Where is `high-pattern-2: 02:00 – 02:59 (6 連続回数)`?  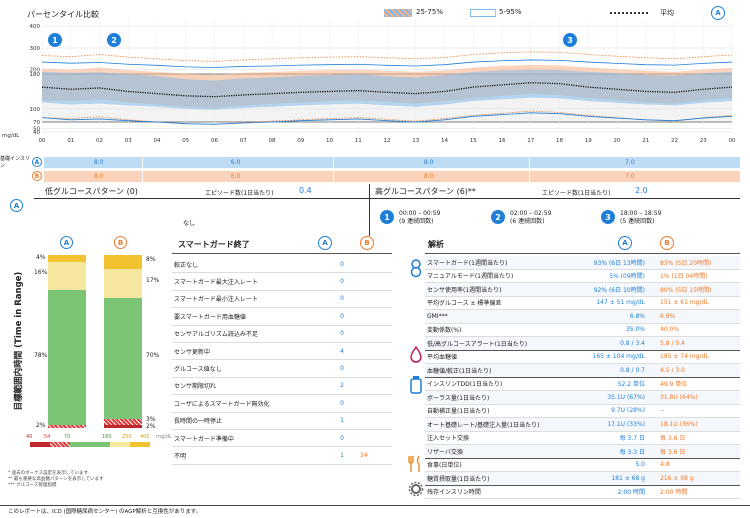
high-pattern-2: 02:00 – 02:59 (6 連続回数) is located at coordinates (530, 218).